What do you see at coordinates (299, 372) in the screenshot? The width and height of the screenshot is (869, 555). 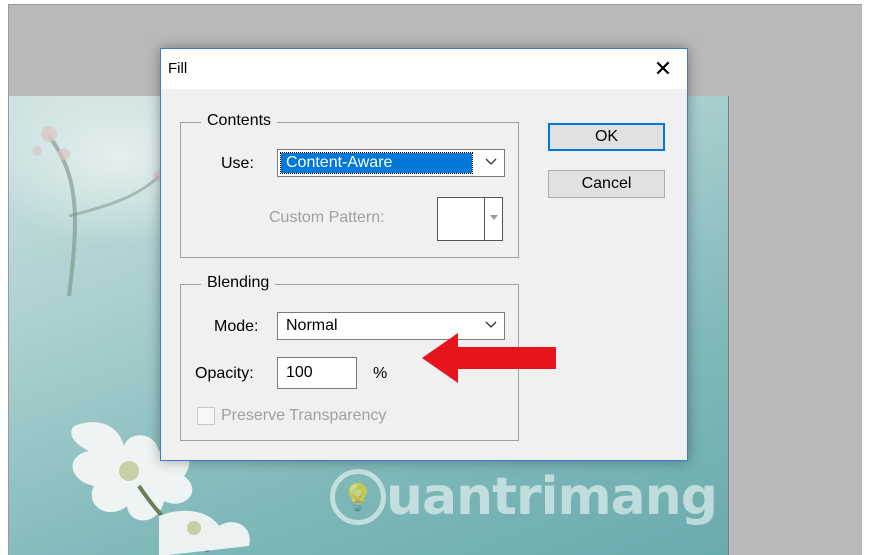 I see `opacity-value: 100` at bounding box center [299, 372].